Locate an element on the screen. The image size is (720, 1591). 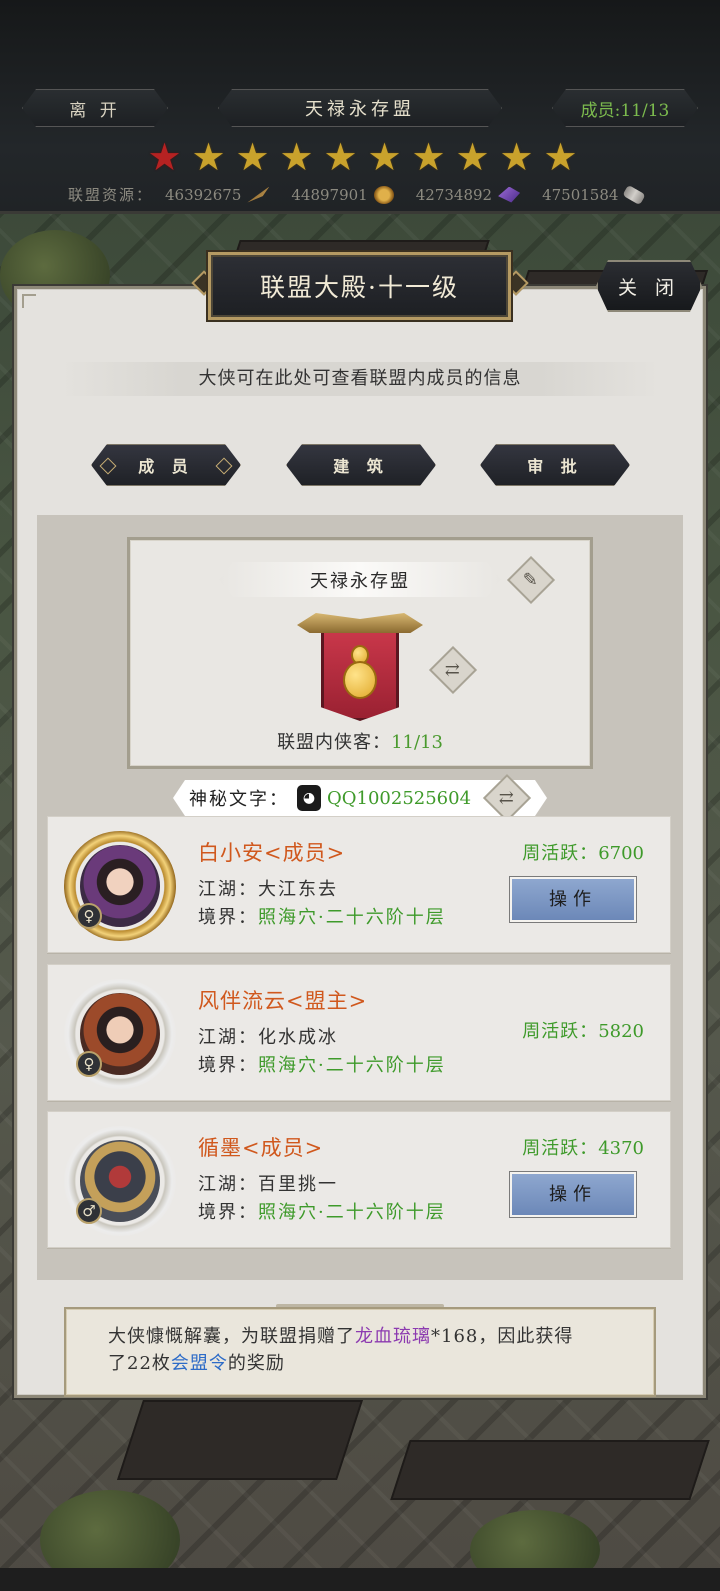
resource-value: 47501584 is located at coordinates (580, 194).